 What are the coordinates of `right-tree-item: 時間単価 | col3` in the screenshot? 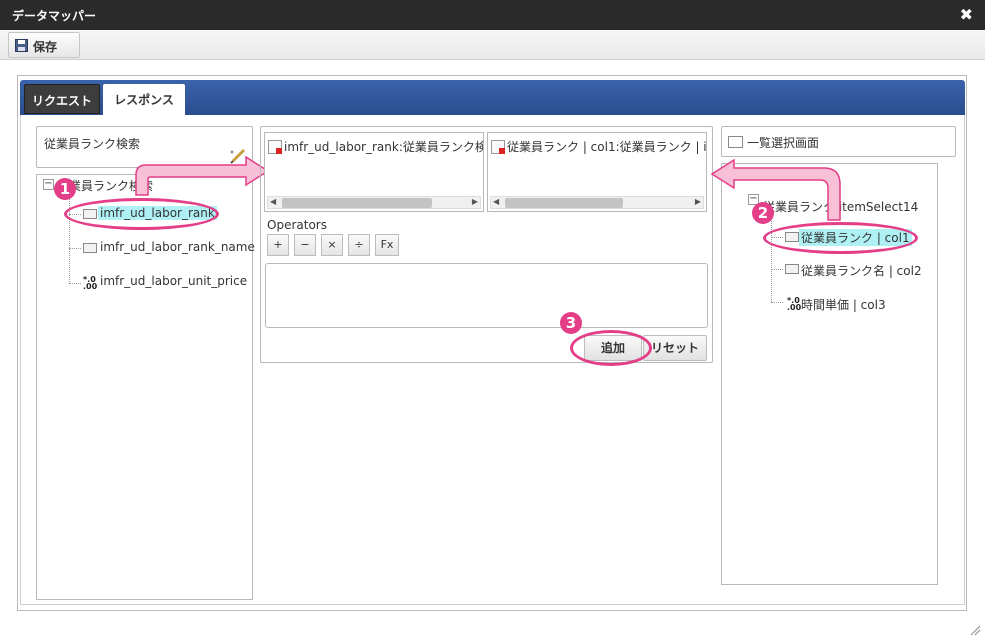 It's located at (843, 304).